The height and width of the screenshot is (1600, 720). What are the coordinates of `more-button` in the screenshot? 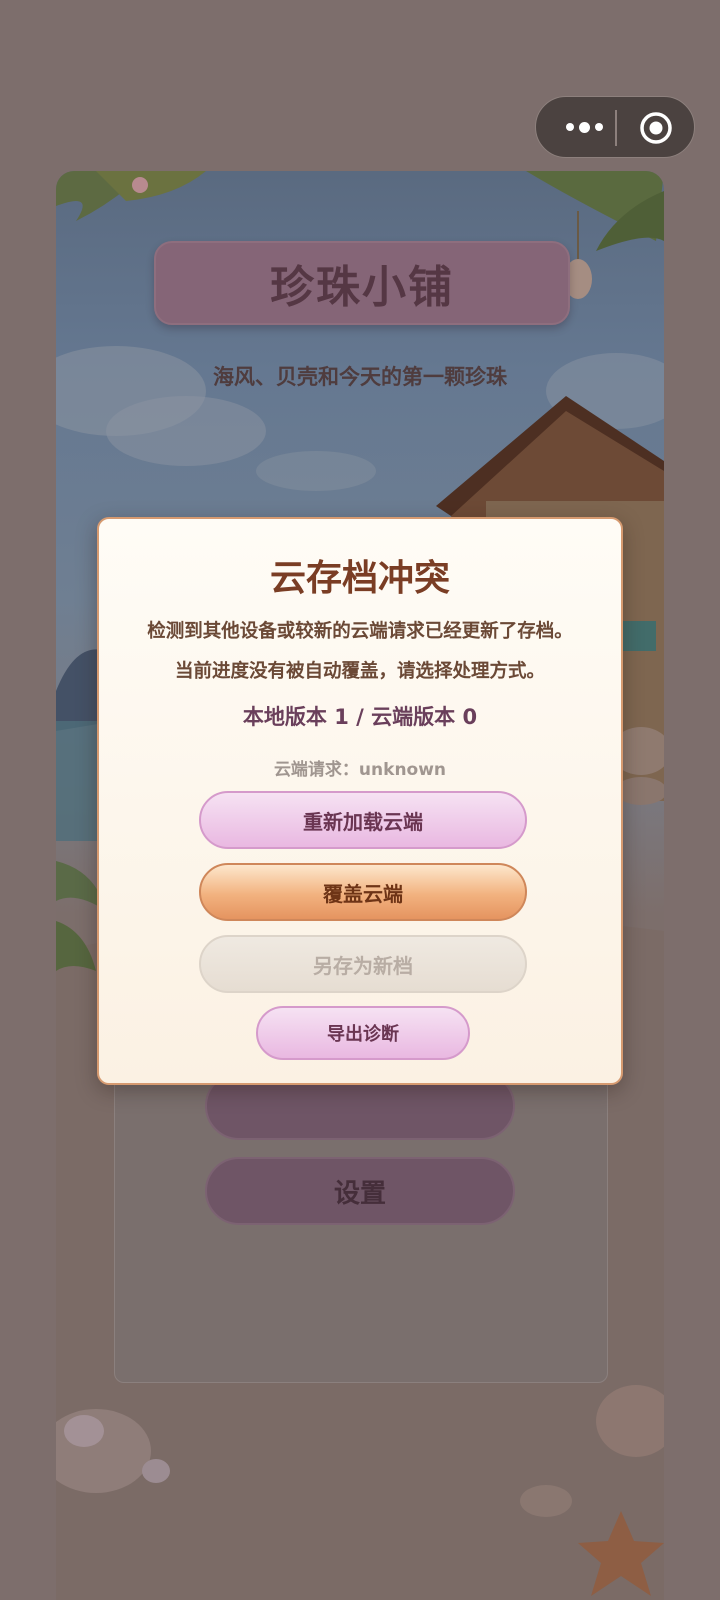 It's located at (584, 127).